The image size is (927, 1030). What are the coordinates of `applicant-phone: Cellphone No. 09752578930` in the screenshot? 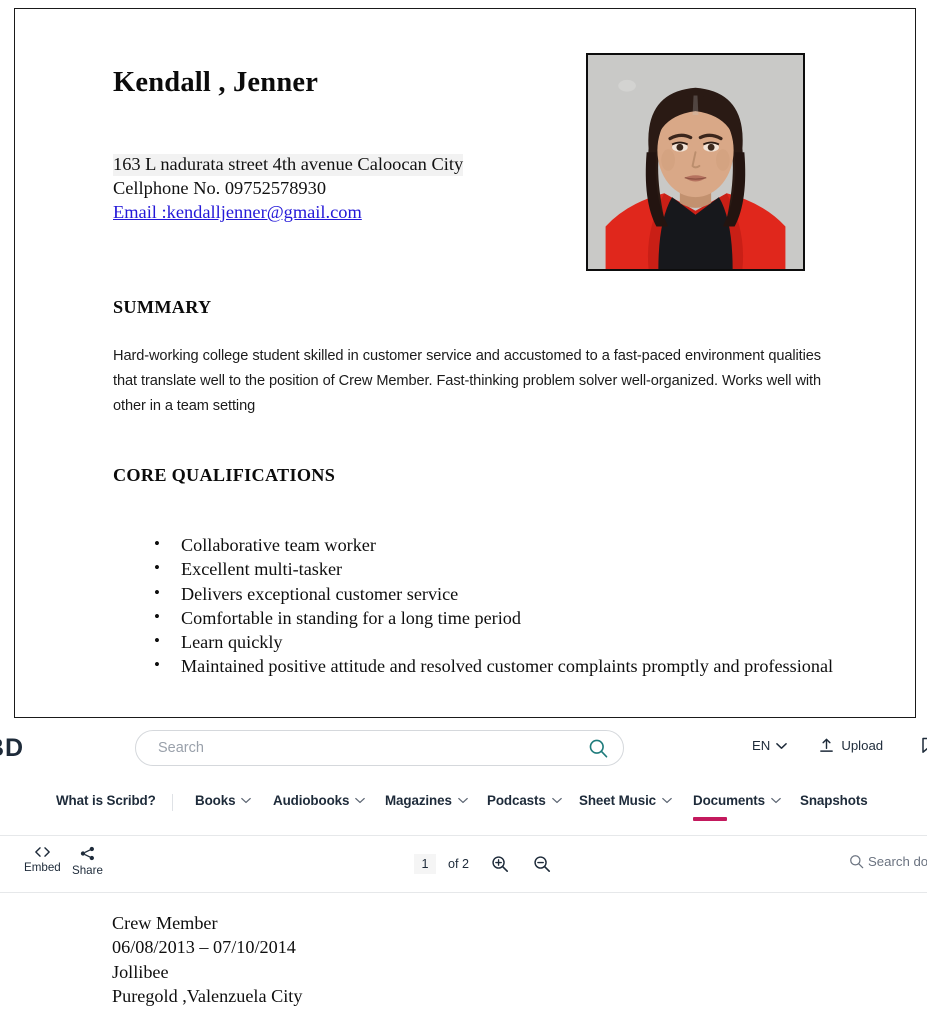 It's located at (220, 188).